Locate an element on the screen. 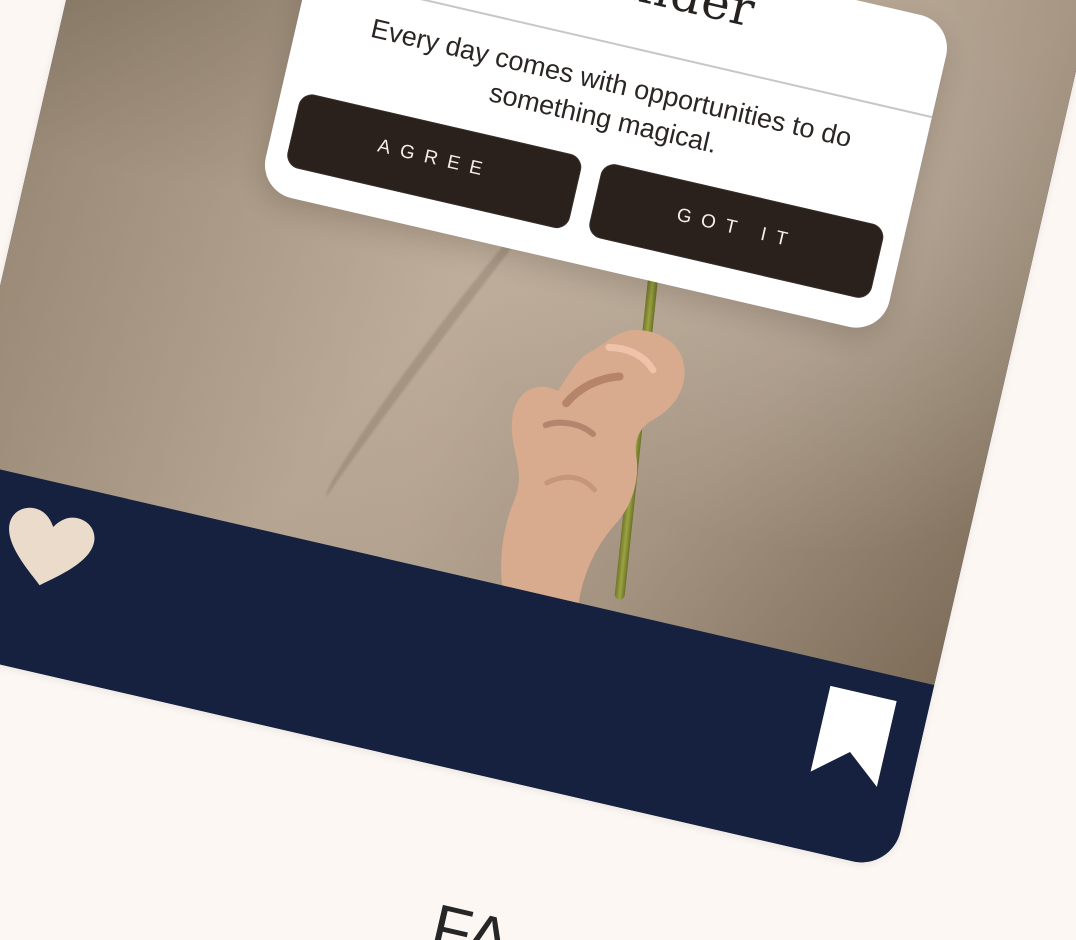 This screenshot has width=1076, height=940. heart-icon is located at coordinates (51, 549).